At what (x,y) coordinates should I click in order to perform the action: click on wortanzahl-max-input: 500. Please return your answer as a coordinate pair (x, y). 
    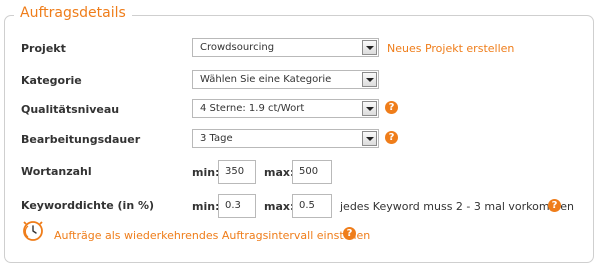
    Looking at the image, I should click on (312, 172).